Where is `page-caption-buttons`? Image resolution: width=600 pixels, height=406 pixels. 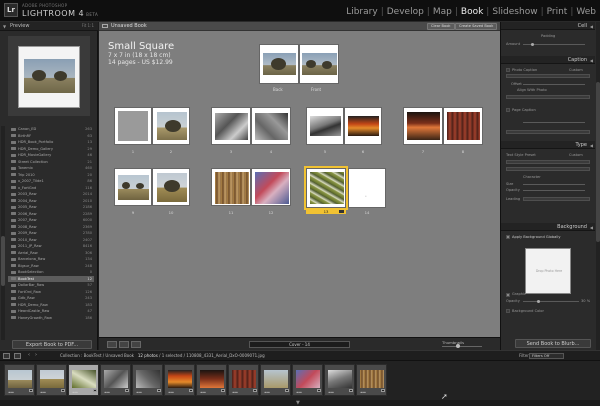 page-caption-buttons is located at coordinates (548, 132).